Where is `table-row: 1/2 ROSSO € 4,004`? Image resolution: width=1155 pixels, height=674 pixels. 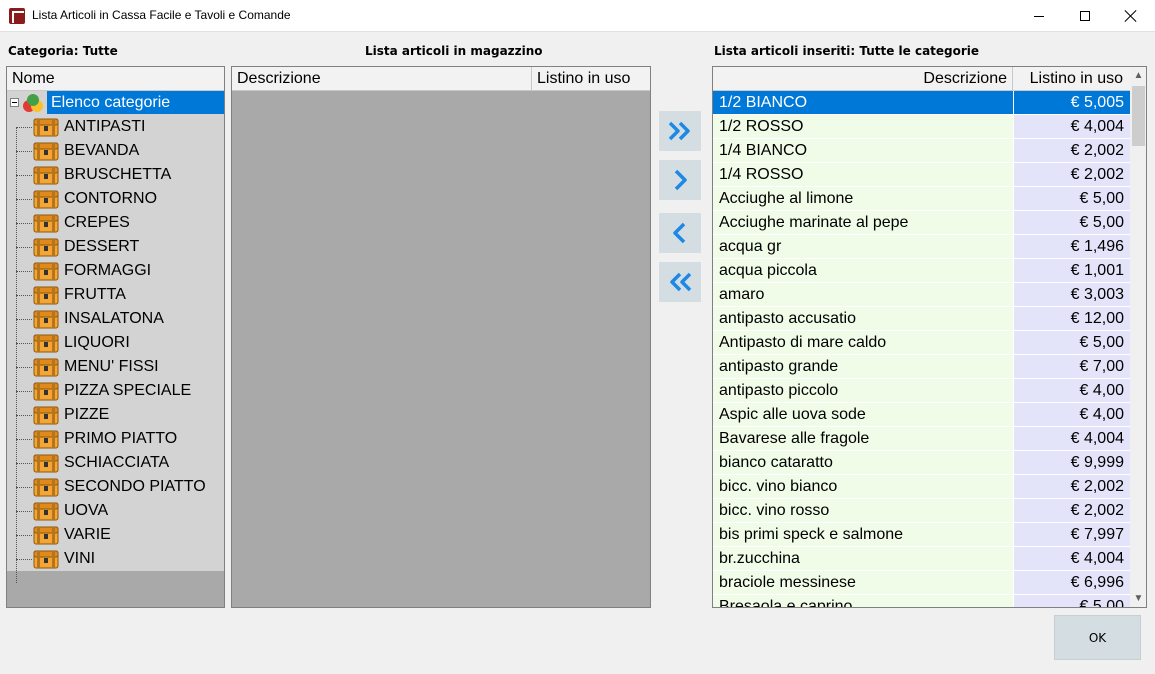
table-row: 1/2 ROSSO € 4,004 is located at coordinates (921, 127).